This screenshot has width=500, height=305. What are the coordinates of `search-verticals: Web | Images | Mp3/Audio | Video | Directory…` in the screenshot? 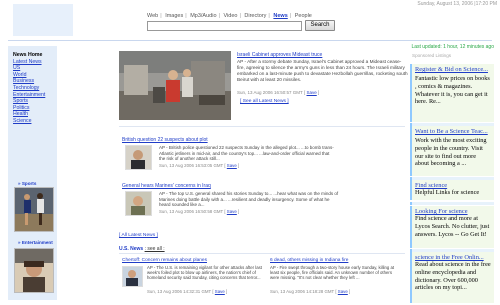 It's located at (229, 16).